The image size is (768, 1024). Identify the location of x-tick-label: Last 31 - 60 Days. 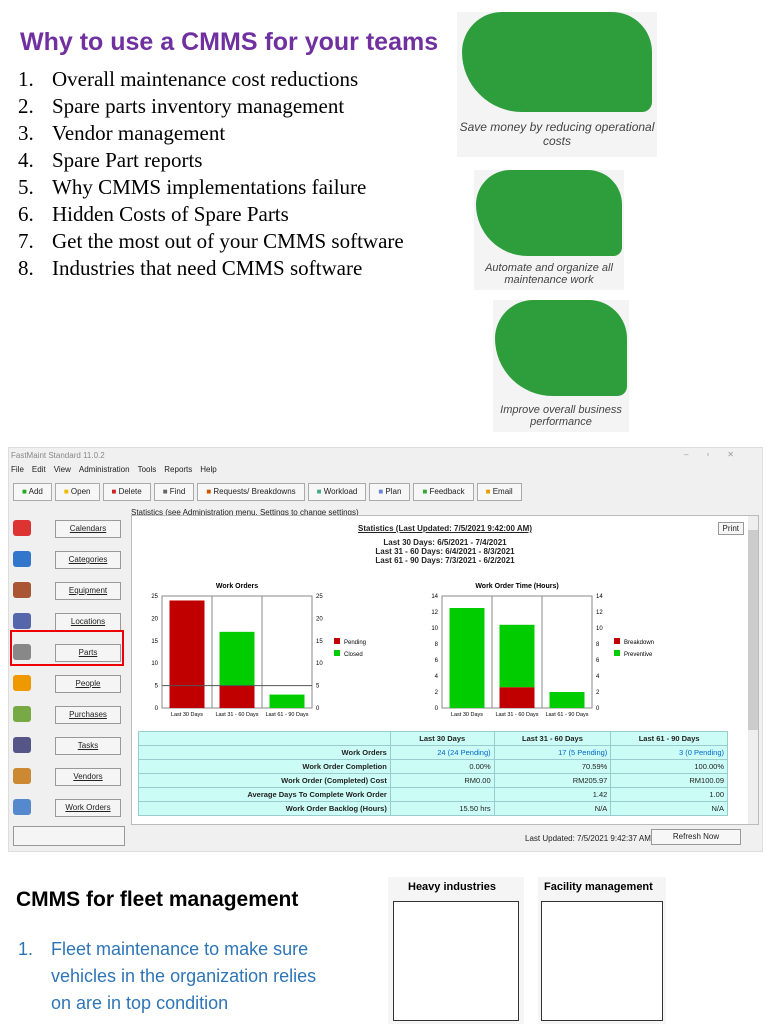
(236, 715).